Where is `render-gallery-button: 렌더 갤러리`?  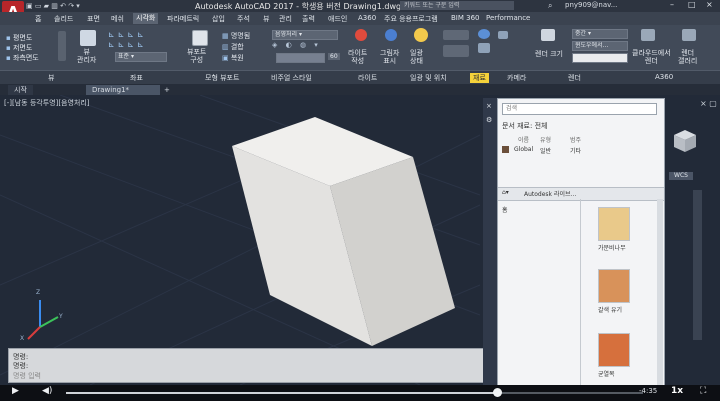
render-gallery-button: 렌더 갤러리 is located at coordinates (687, 57).